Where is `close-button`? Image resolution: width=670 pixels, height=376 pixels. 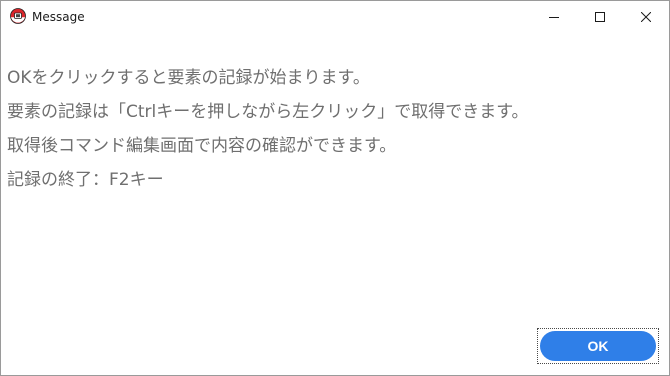
close-button is located at coordinates (646, 16).